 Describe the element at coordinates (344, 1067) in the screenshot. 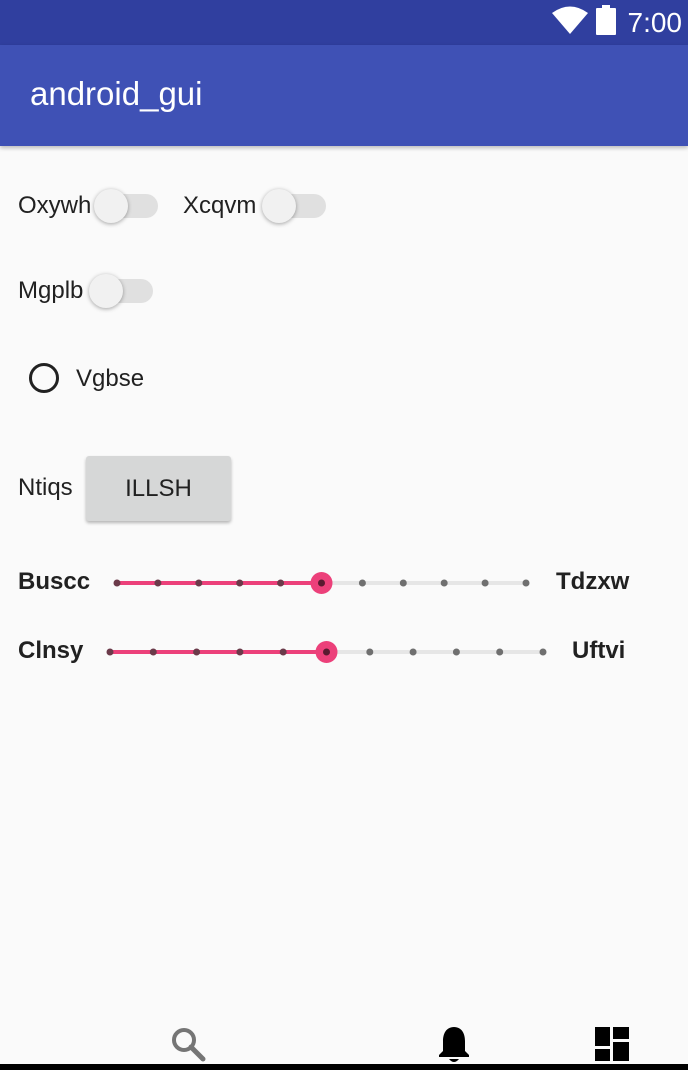

I see `bottom-divider` at that location.